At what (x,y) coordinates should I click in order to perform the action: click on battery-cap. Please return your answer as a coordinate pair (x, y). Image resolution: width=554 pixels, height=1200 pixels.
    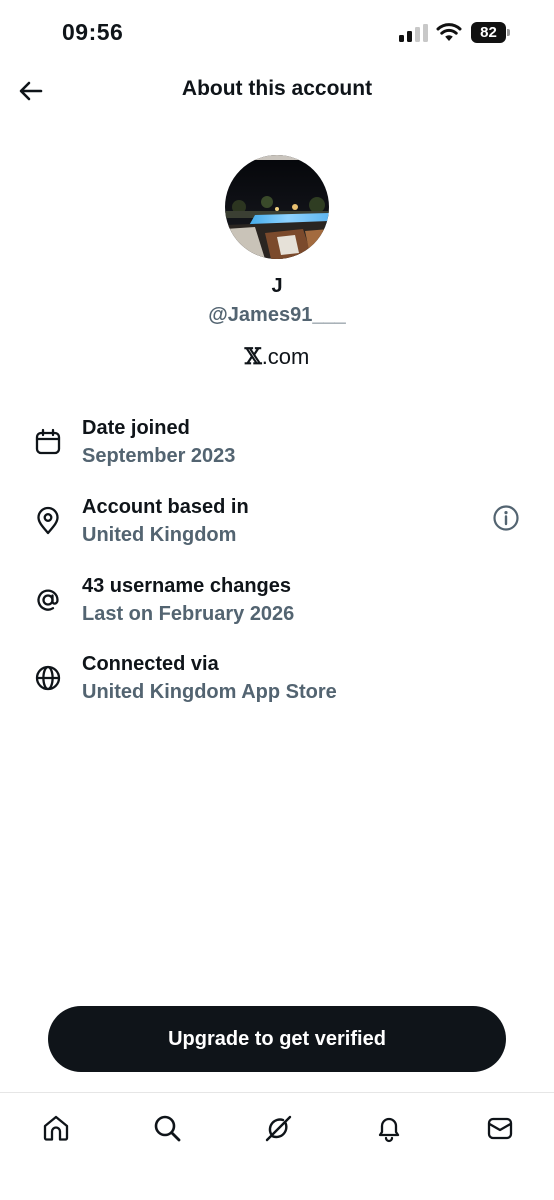
    Looking at the image, I should click on (508, 32).